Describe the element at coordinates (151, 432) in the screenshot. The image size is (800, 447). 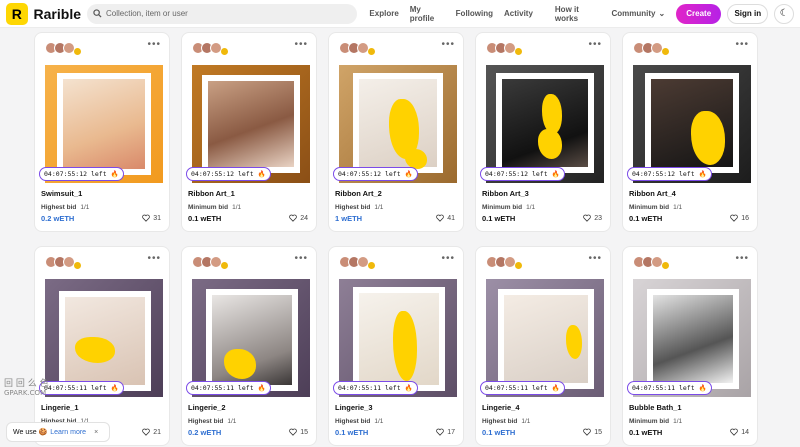
I see `like-button: 21` at that location.